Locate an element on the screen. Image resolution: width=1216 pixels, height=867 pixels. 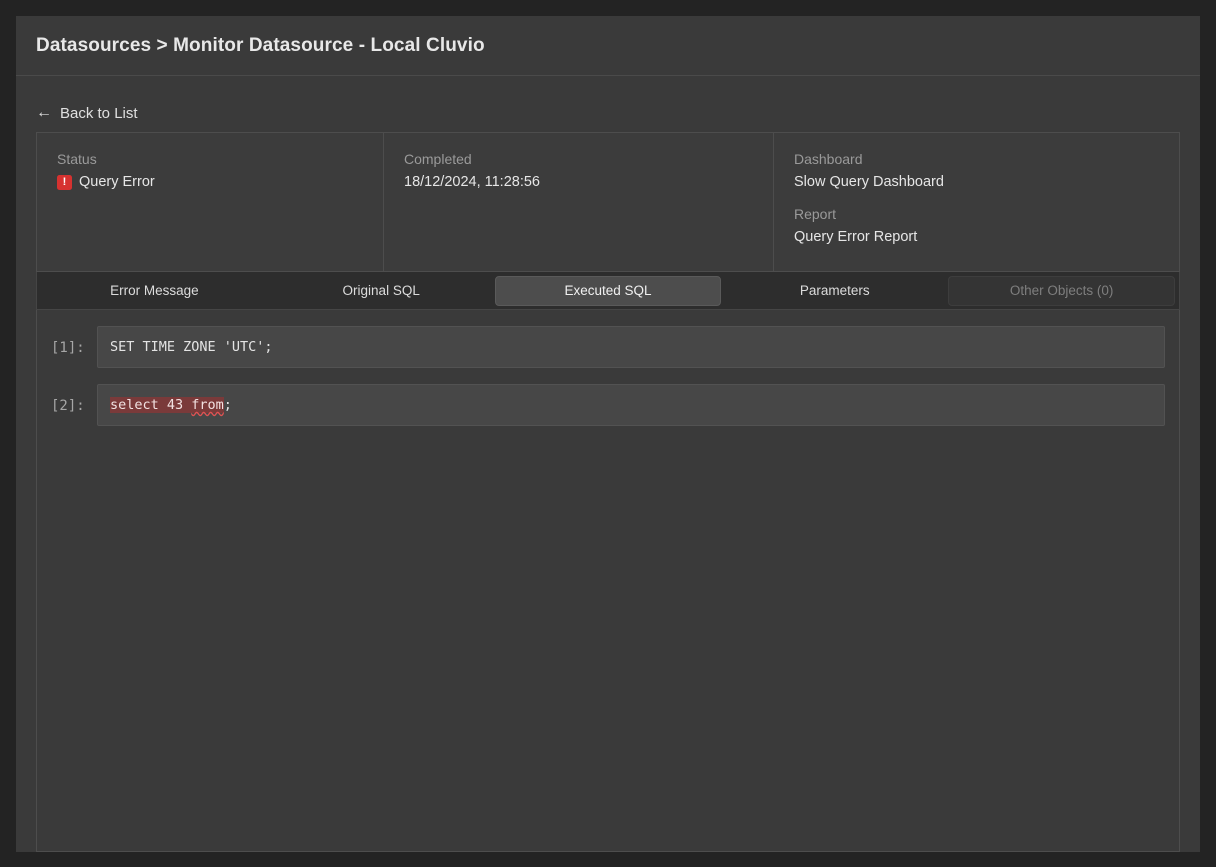
back-to-list-label: Back to List is located at coordinates (99, 113).